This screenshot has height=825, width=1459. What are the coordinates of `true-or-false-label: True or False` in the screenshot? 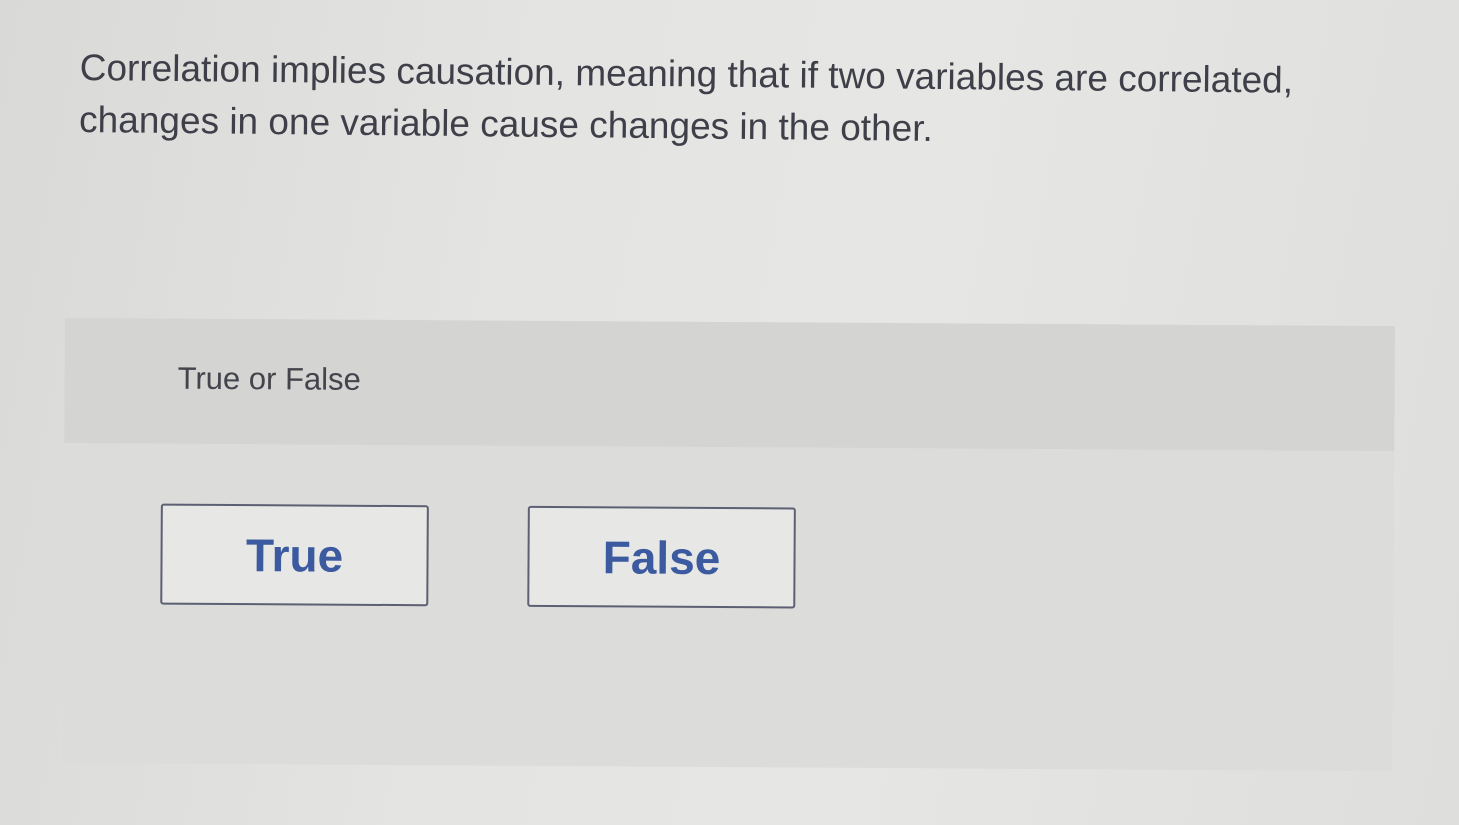 It's located at (269, 378).